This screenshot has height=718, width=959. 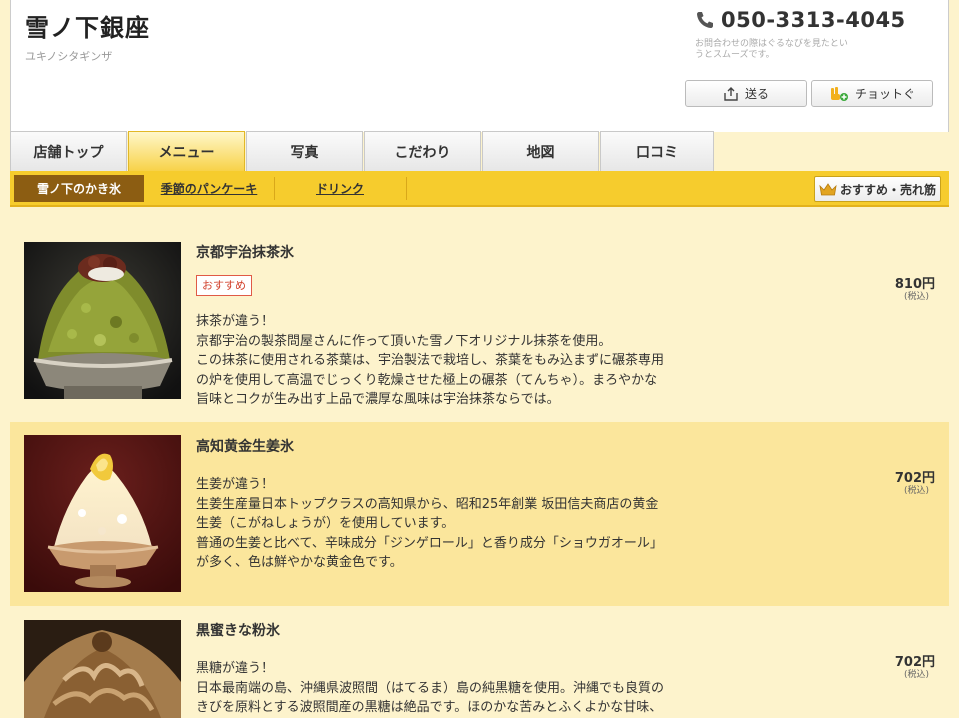 What do you see at coordinates (224, 285) in the screenshot?
I see `recommend-badge: おすすめ` at bounding box center [224, 285].